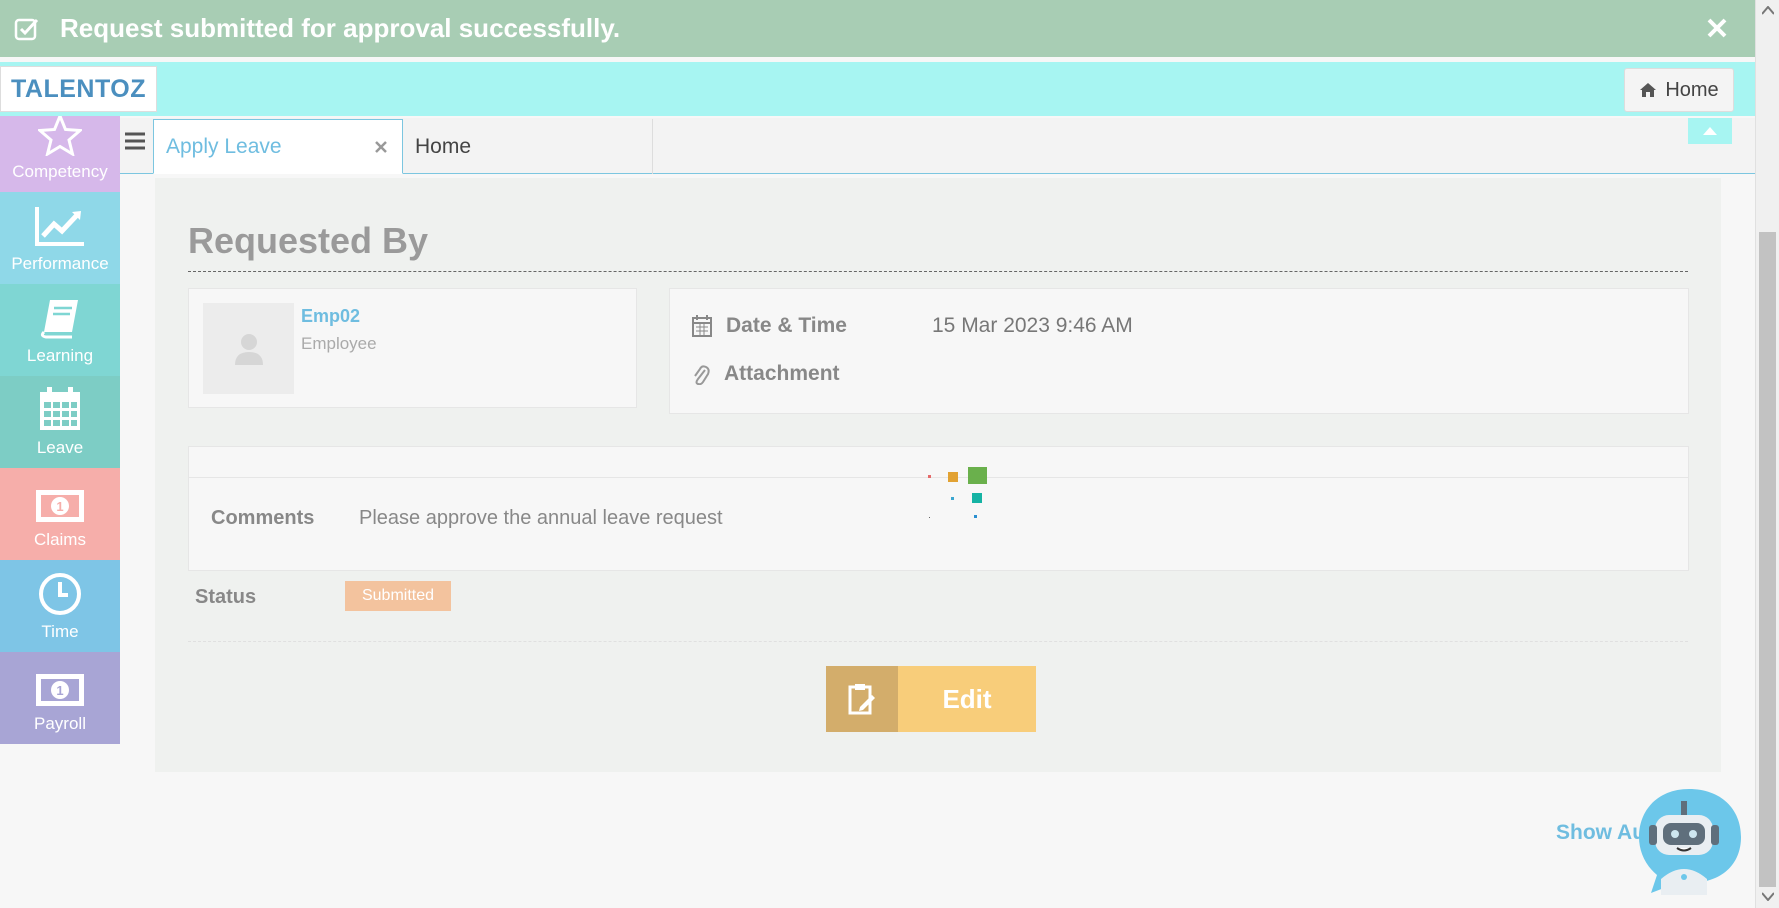  What do you see at coordinates (339, 343) in the screenshot?
I see `employee-role: Employee` at bounding box center [339, 343].